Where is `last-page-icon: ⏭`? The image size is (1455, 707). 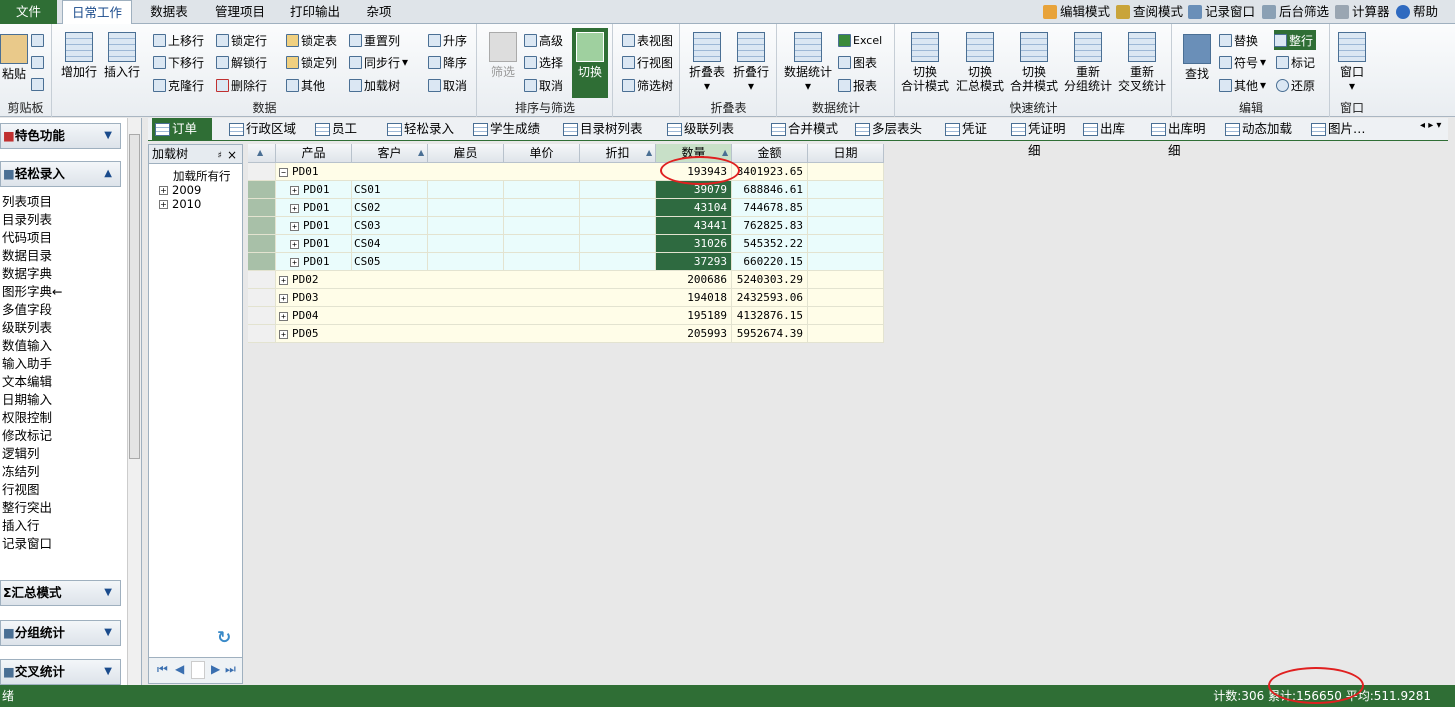
last-page-icon: ⏭ is located at coordinates (230, 669).